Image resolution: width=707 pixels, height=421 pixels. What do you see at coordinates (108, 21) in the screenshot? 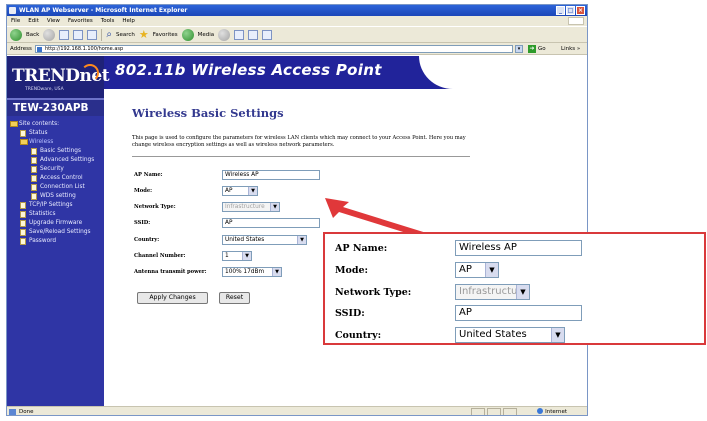
I see `menu-tools: Tools` at bounding box center [108, 21].